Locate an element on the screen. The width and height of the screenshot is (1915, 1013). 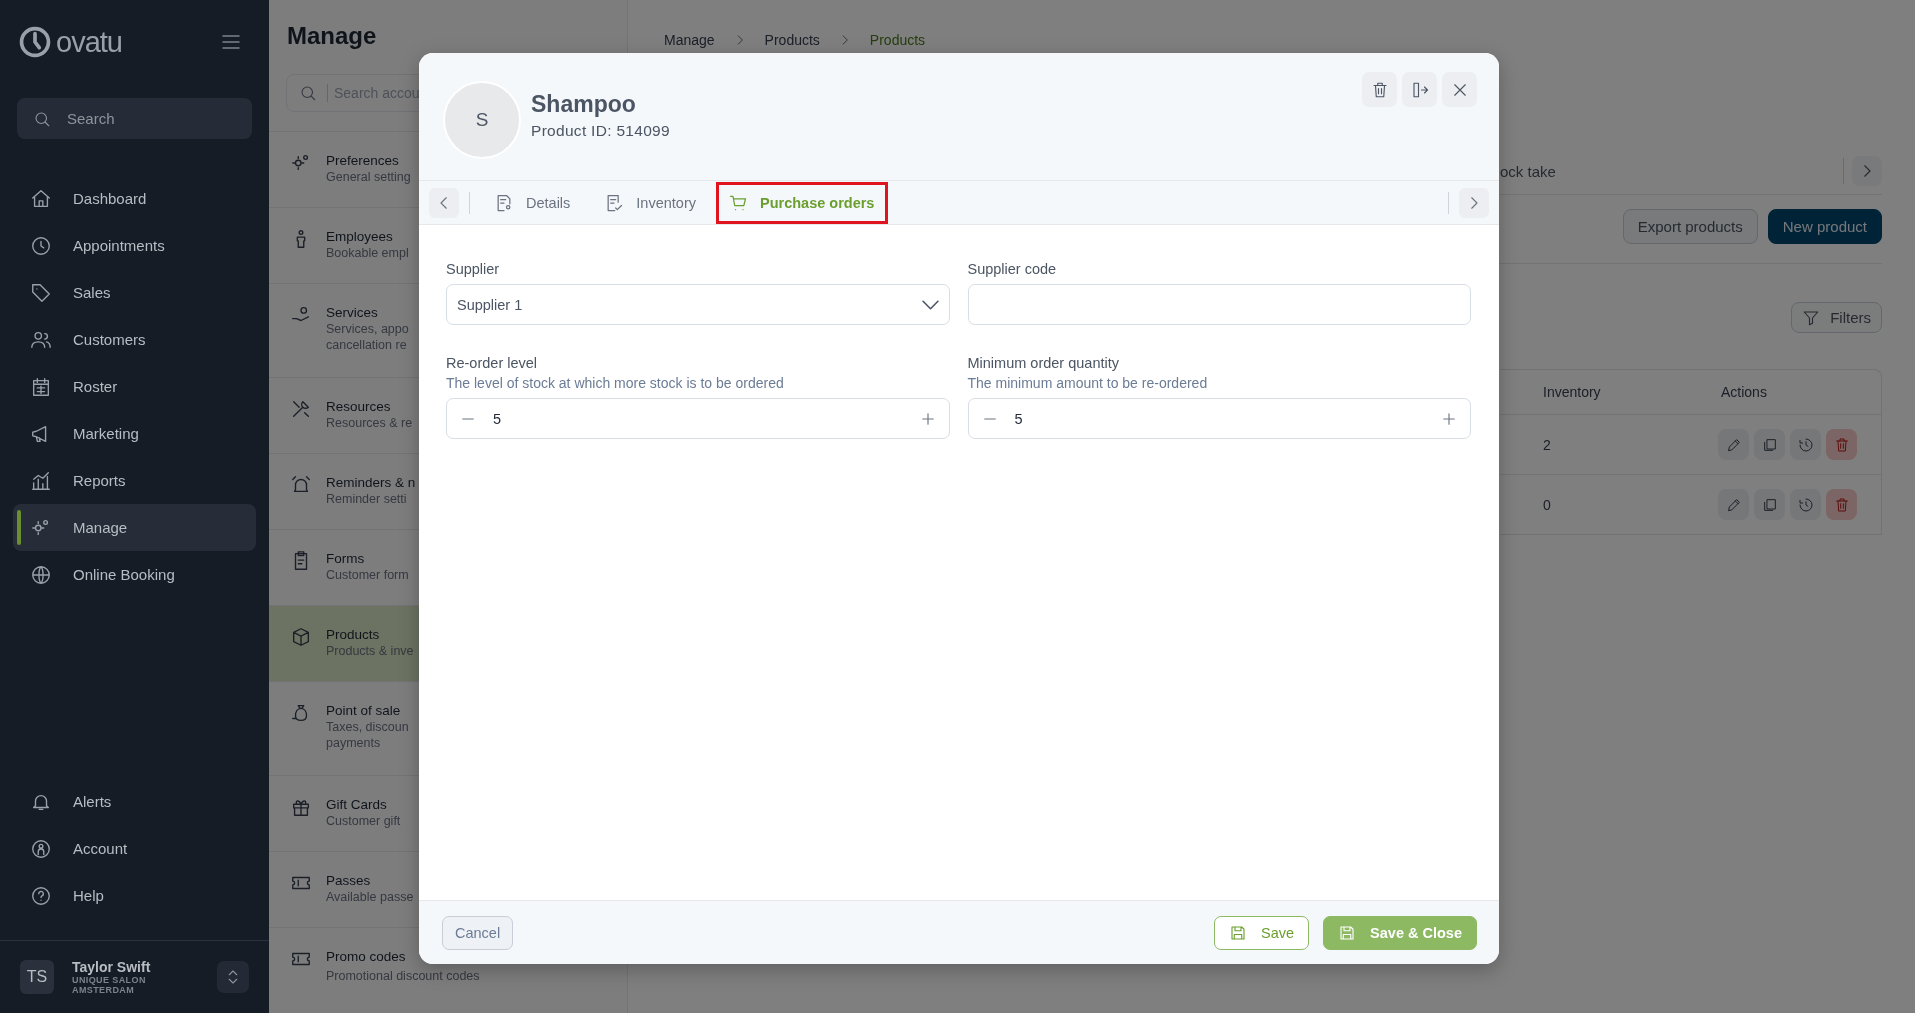
field-label: Minimum order quantity is located at coordinates (1043, 363).